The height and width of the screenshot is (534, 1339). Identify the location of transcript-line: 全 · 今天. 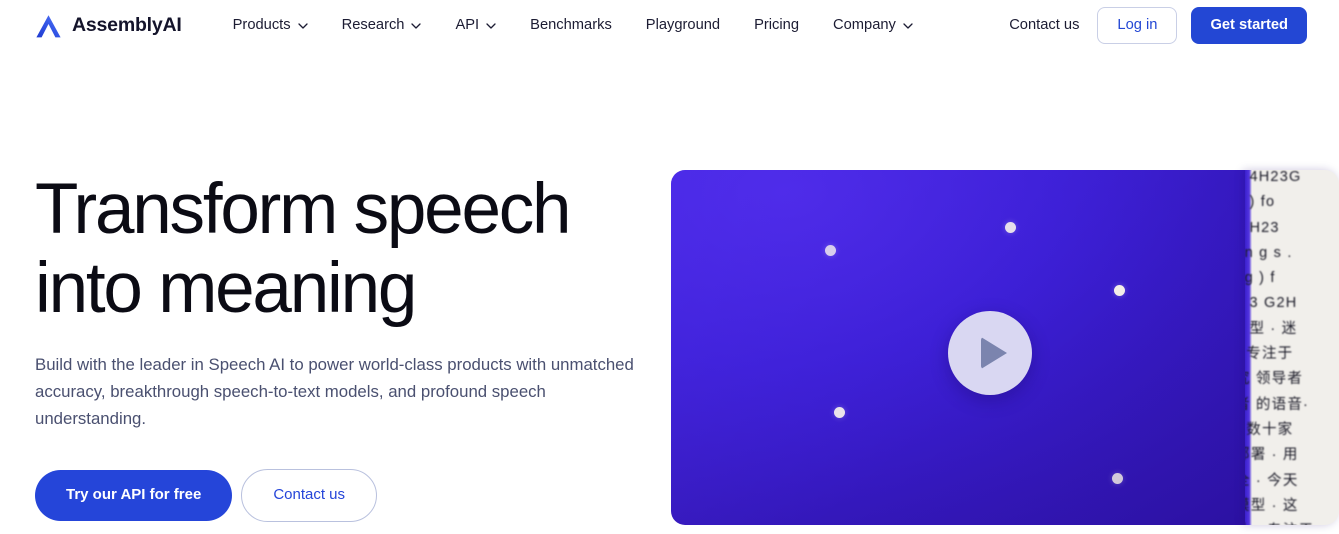
(1272, 480).